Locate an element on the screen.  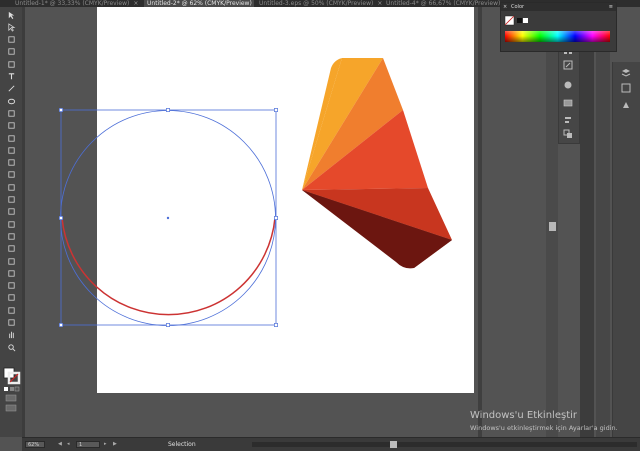
activation-watermark-title: Windows'u Etkinleştir is located at coordinates (524, 415).